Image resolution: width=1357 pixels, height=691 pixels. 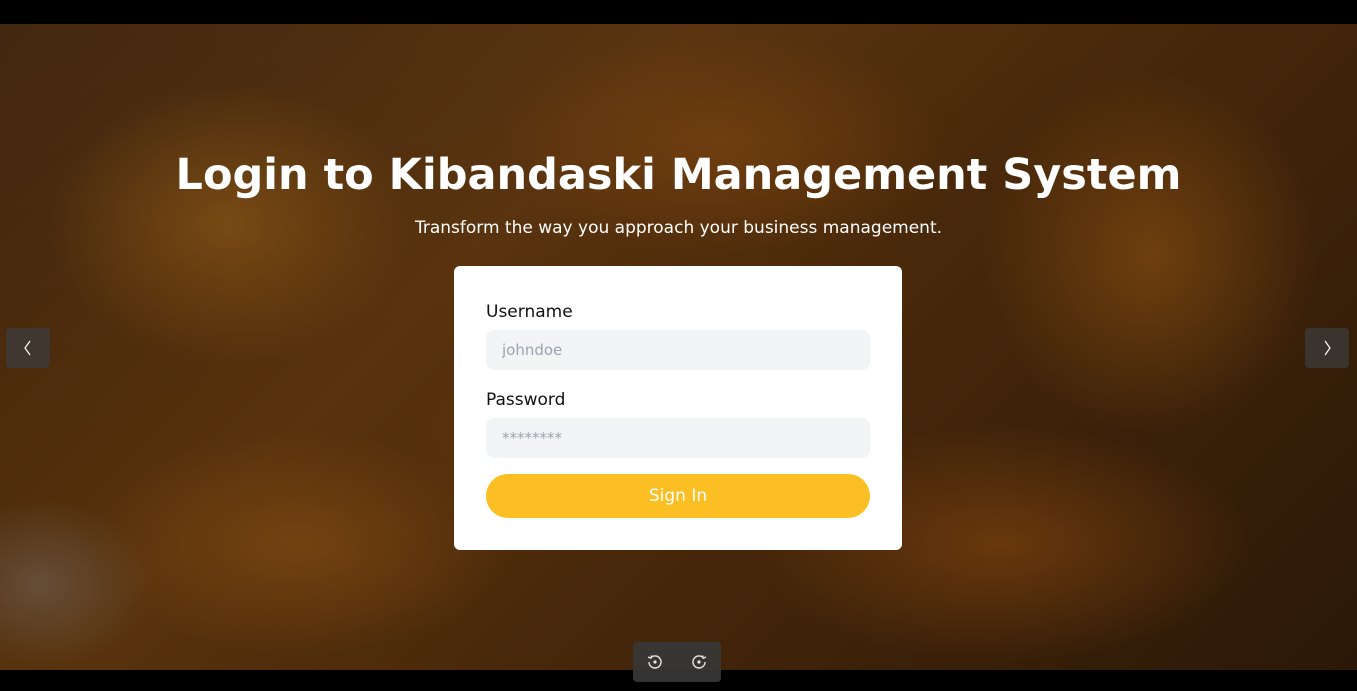 I want to click on next-image-button, so click(x=1327, y=348).